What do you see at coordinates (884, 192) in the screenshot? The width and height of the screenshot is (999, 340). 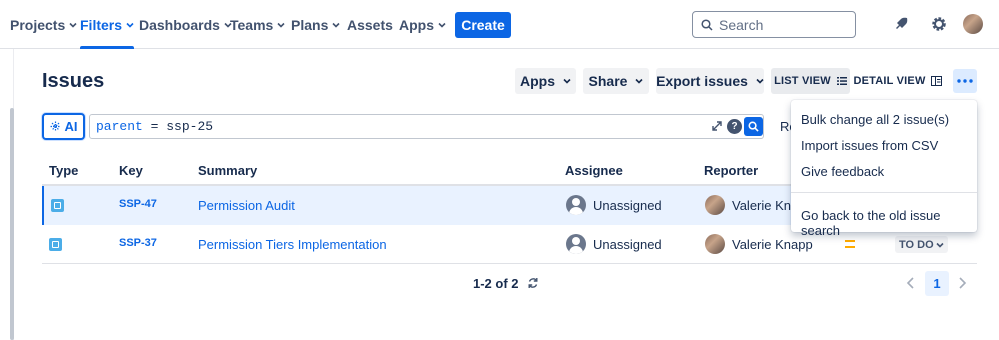 I see `menu-divider` at bounding box center [884, 192].